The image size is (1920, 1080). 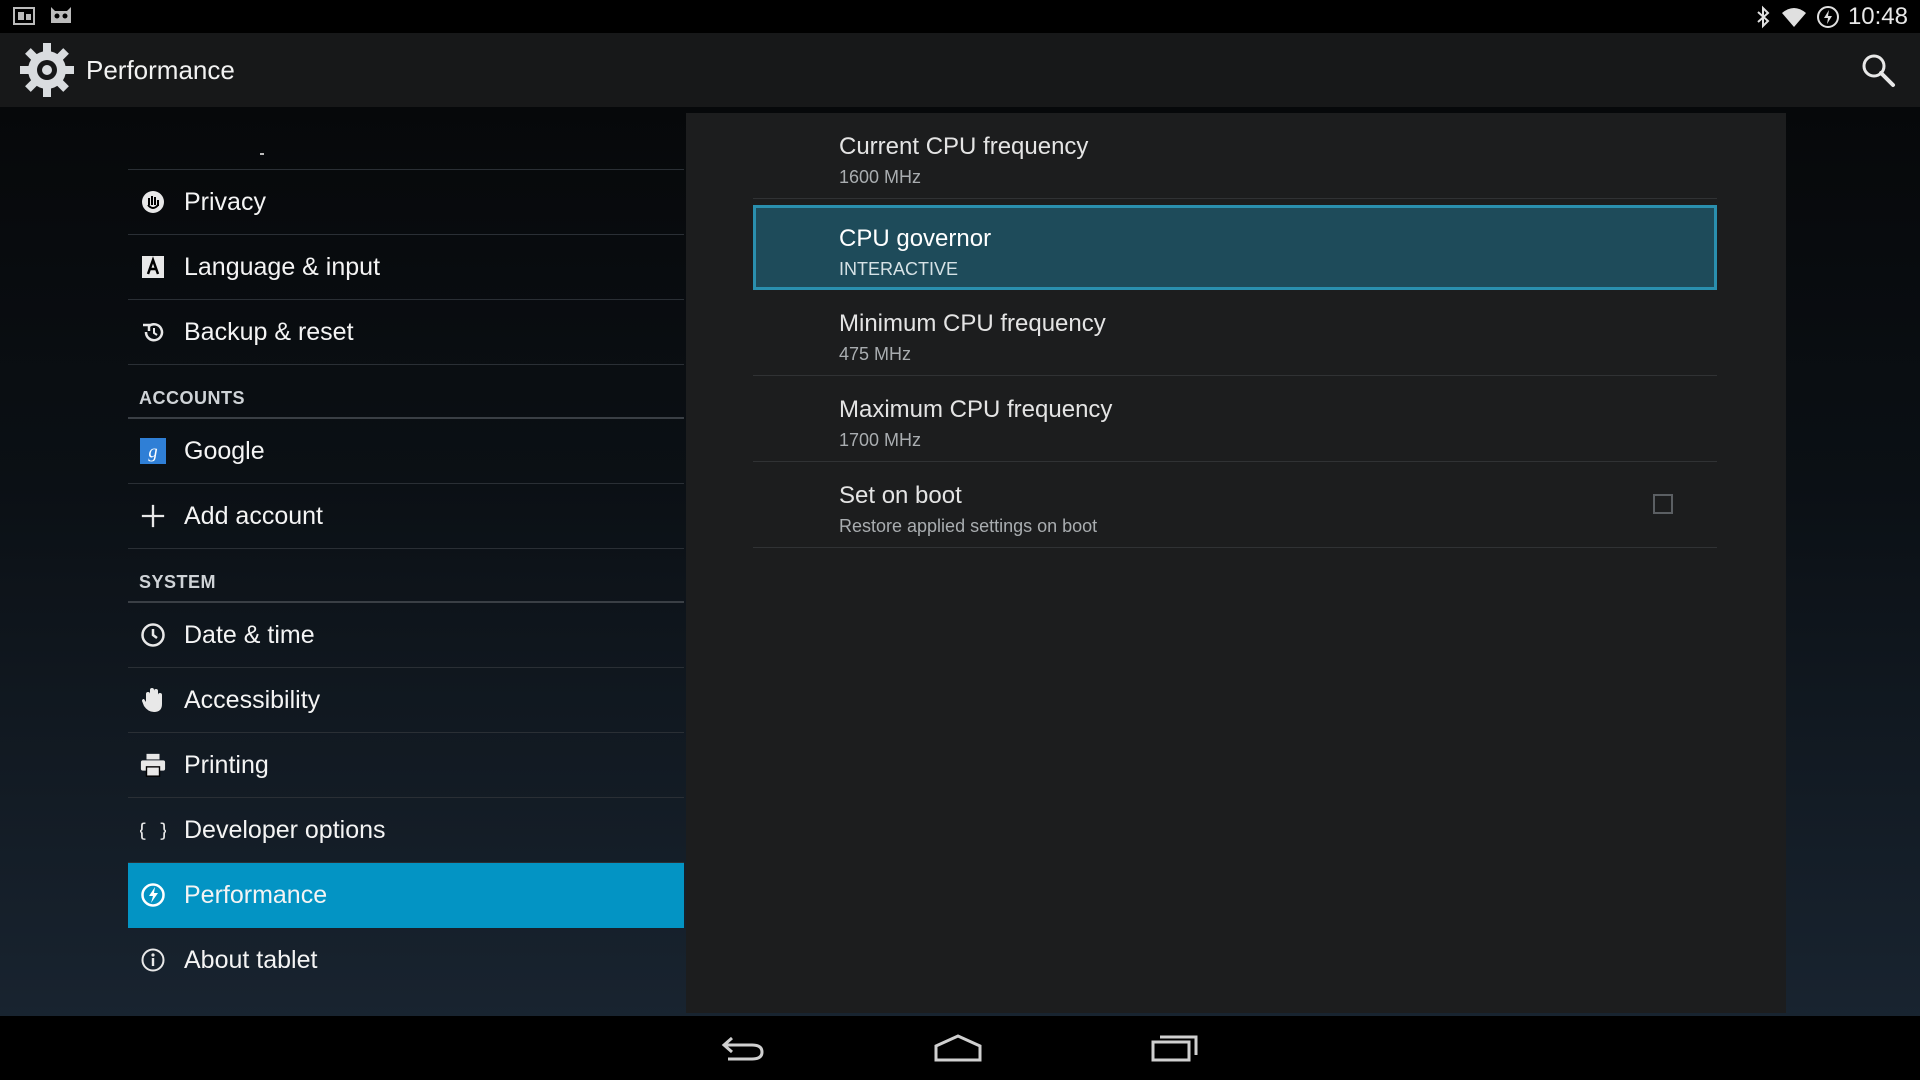 What do you see at coordinates (153, 895) in the screenshot?
I see `performance-icon` at bounding box center [153, 895].